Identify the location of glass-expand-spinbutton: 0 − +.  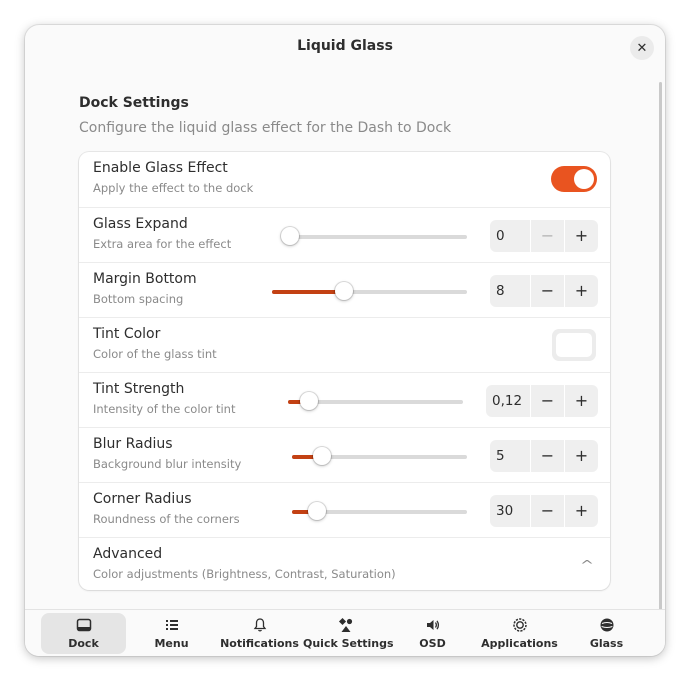
(544, 236).